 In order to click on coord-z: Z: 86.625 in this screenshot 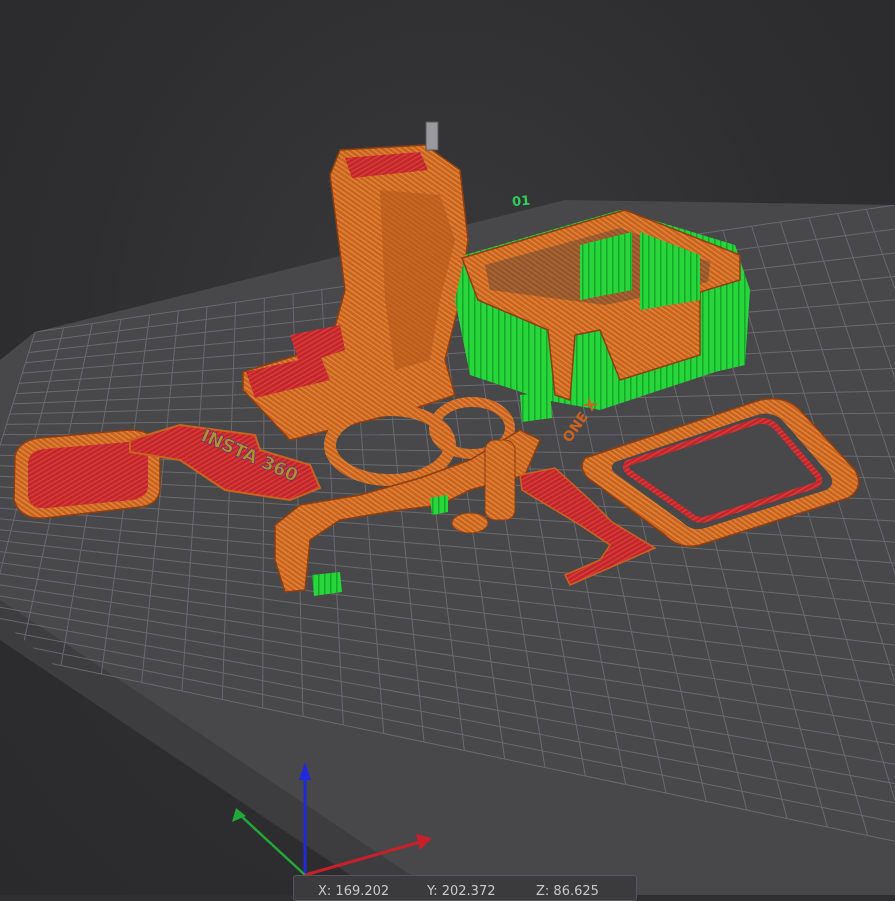, I will do `click(567, 891)`.